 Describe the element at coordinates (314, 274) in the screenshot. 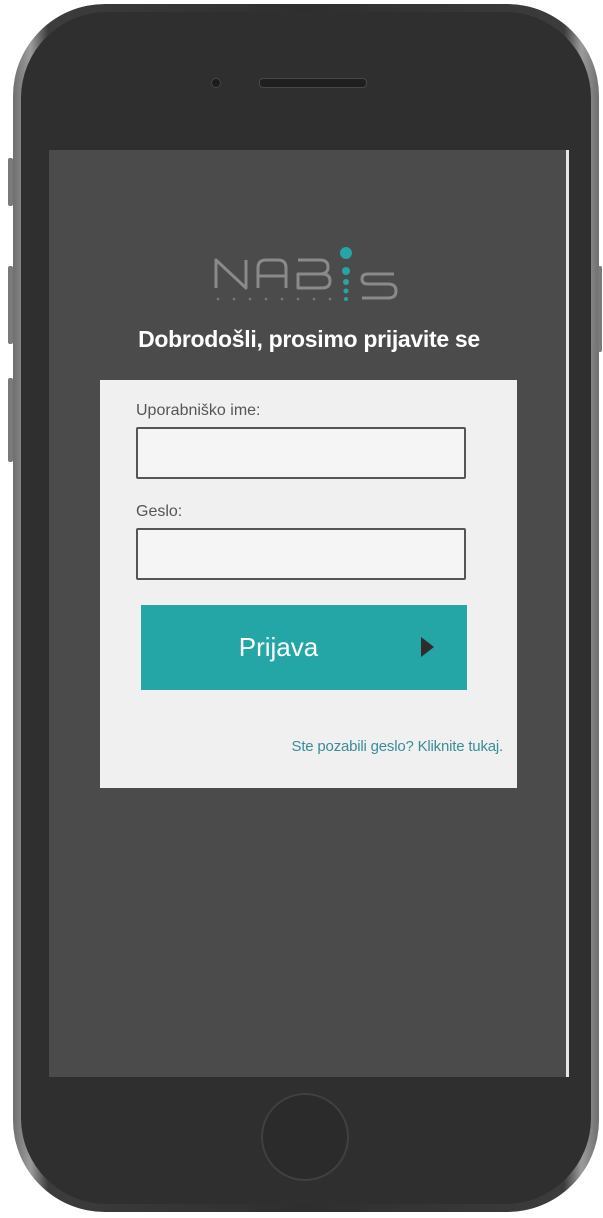

I see `logo-letter-b` at that location.